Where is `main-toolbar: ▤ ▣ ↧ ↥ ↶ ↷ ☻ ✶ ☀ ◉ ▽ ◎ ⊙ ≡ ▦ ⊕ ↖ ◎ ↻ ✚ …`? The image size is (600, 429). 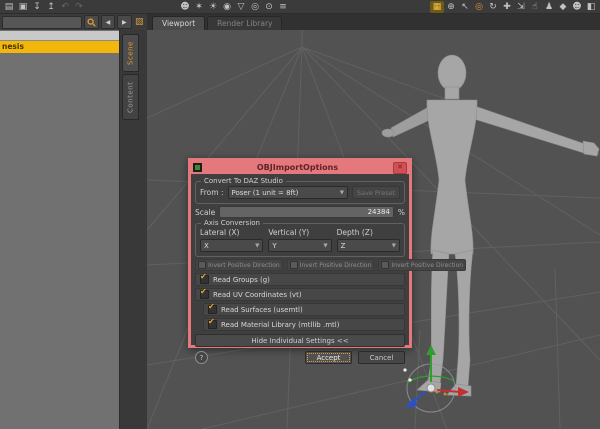
main-toolbar: ▤ ▣ ↧ ↥ ↶ ↷ ☻ ✶ ☀ ◉ ▽ ◎ ⊙ ≡ ▦ ⊕ ↖ ◎ ↻ ✚ … is located at coordinates (300, 7).